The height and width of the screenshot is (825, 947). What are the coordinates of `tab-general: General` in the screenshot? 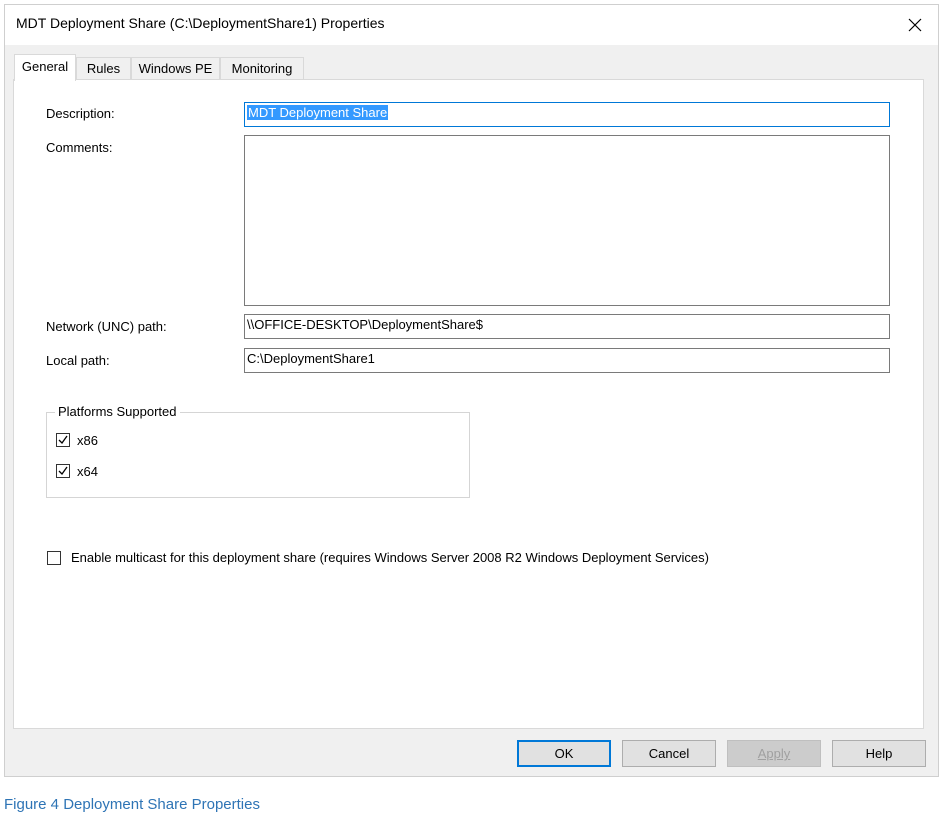 It's located at (45, 67).